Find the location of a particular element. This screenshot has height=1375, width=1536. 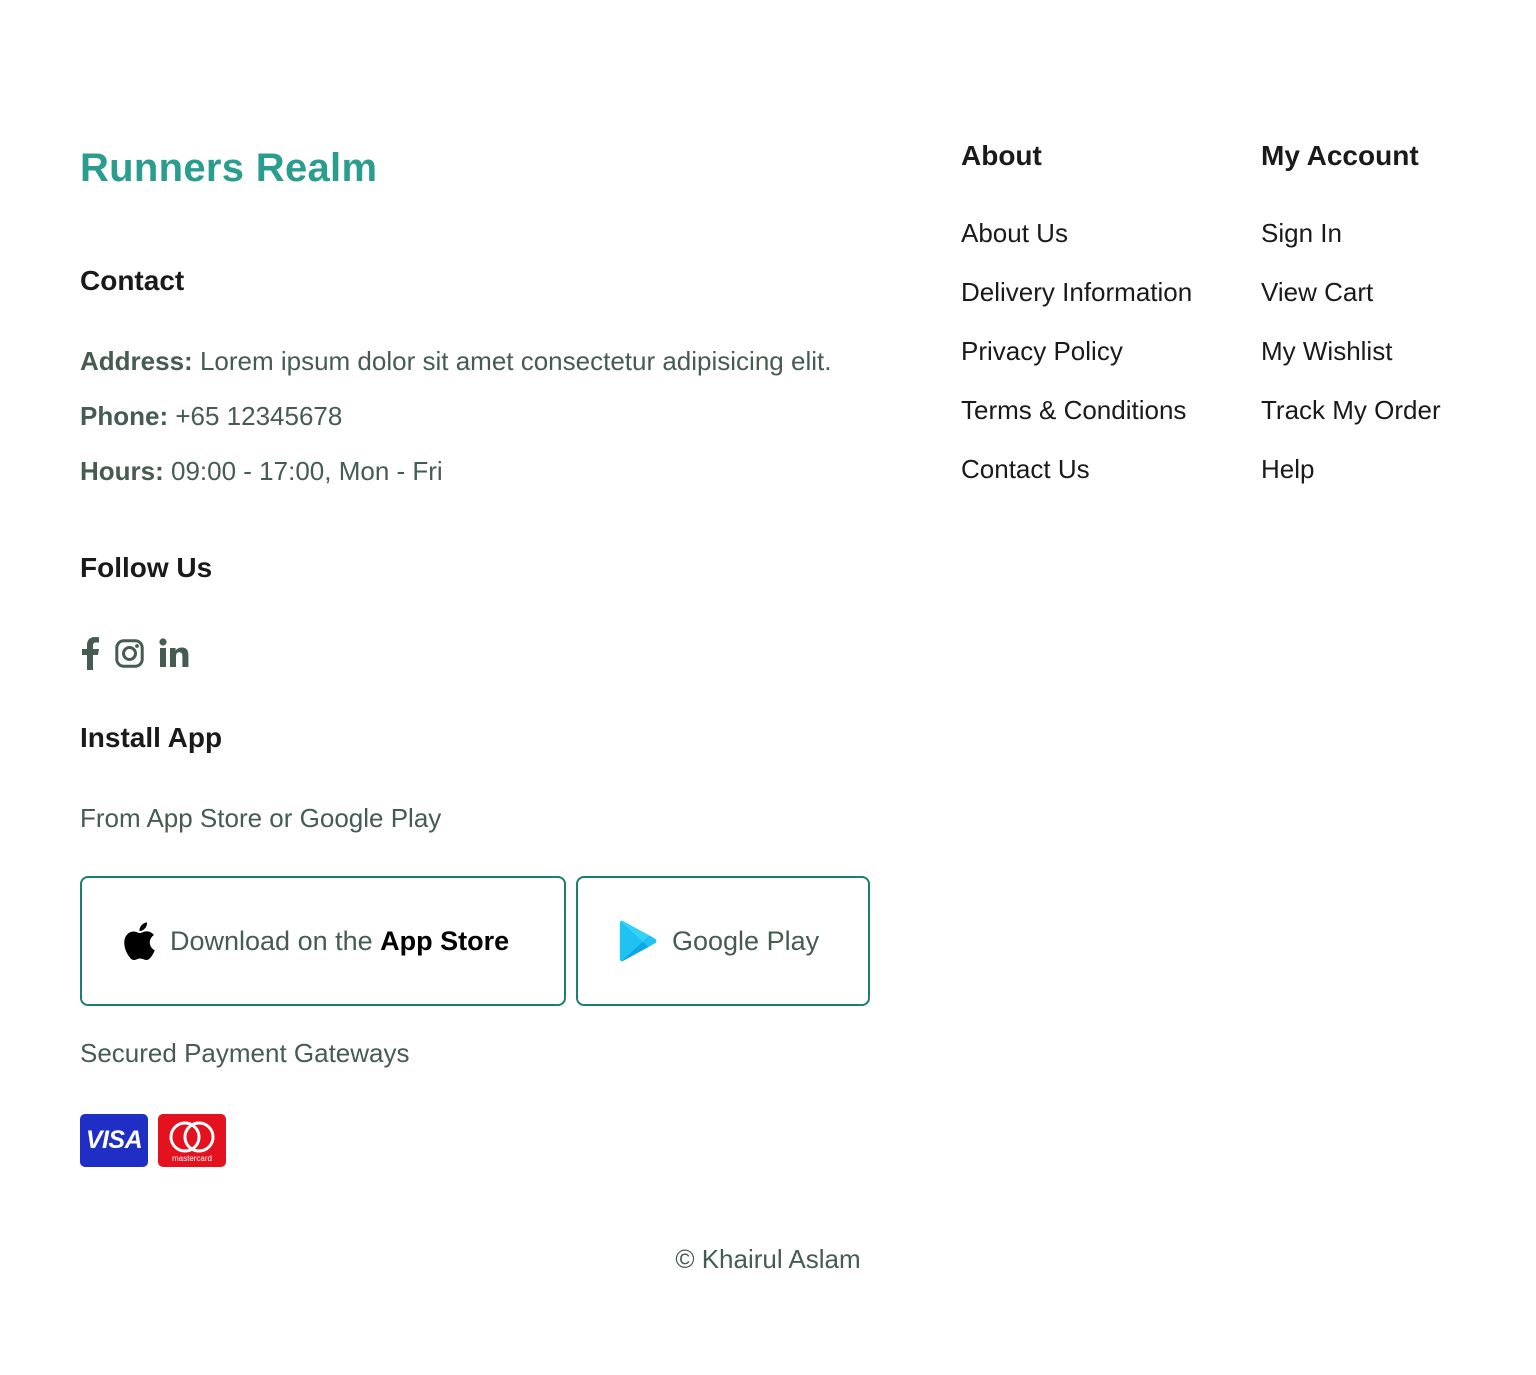

terms-conditions-link: Terms & Conditions is located at coordinates (1073, 410).